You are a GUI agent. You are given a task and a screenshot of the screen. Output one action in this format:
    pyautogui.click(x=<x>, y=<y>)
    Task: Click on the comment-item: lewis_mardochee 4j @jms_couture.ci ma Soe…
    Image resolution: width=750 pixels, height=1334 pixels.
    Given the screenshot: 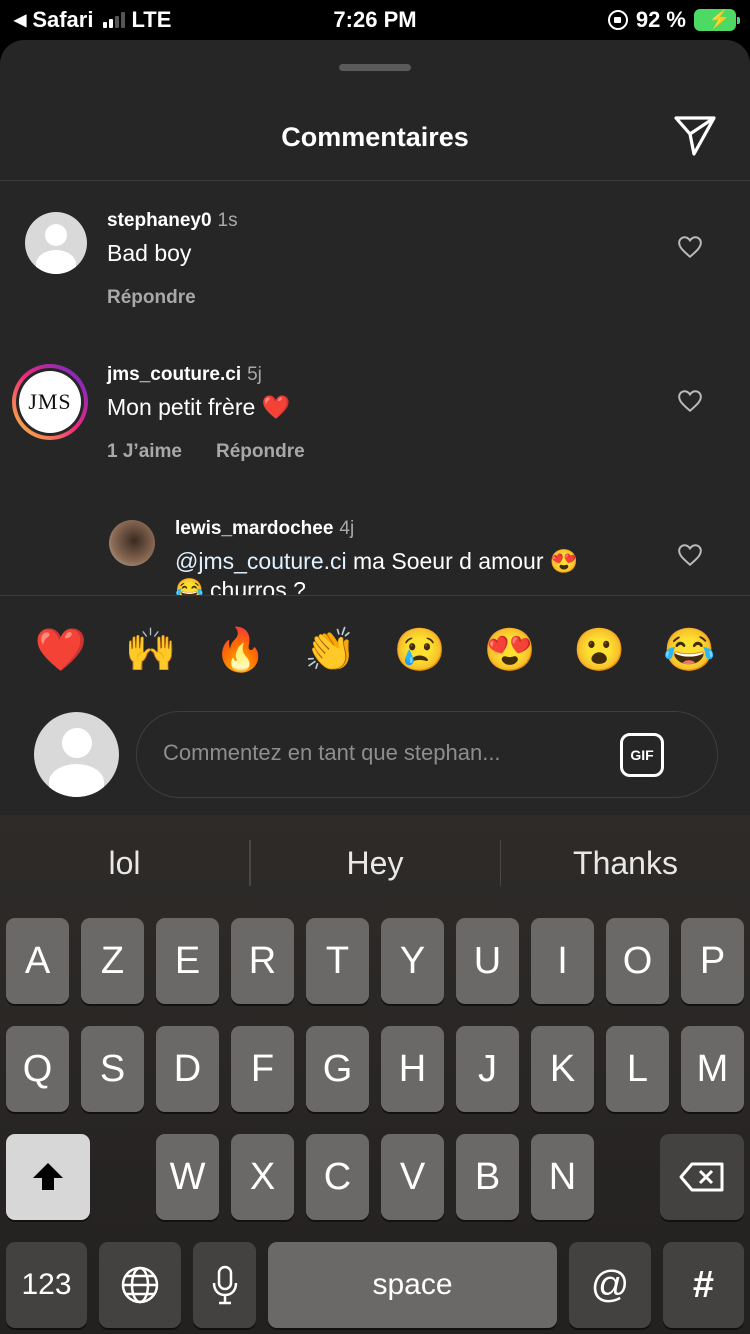 What is the action you would take?
    pyautogui.click(x=375, y=556)
    